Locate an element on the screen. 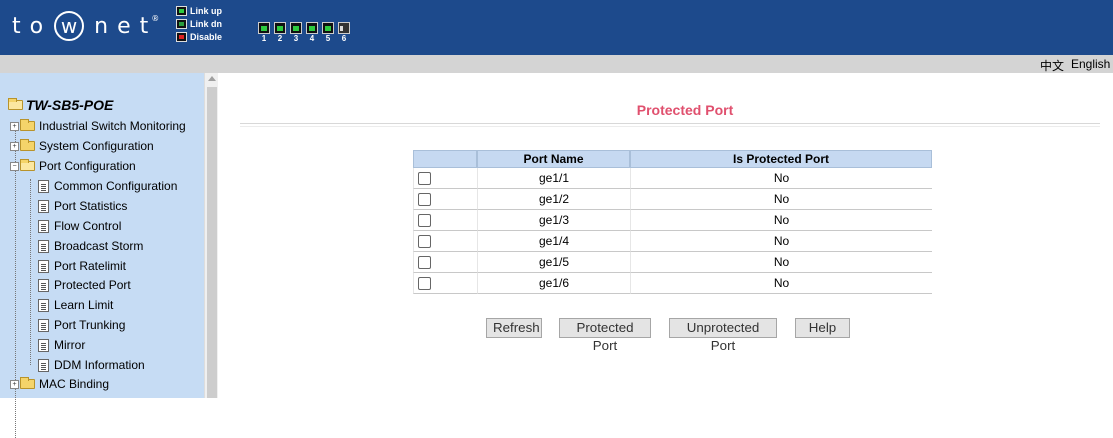 The height and width of the screenshot is (438, 1113). table-row: ge1/5 No is located at coordinates (672, 262).